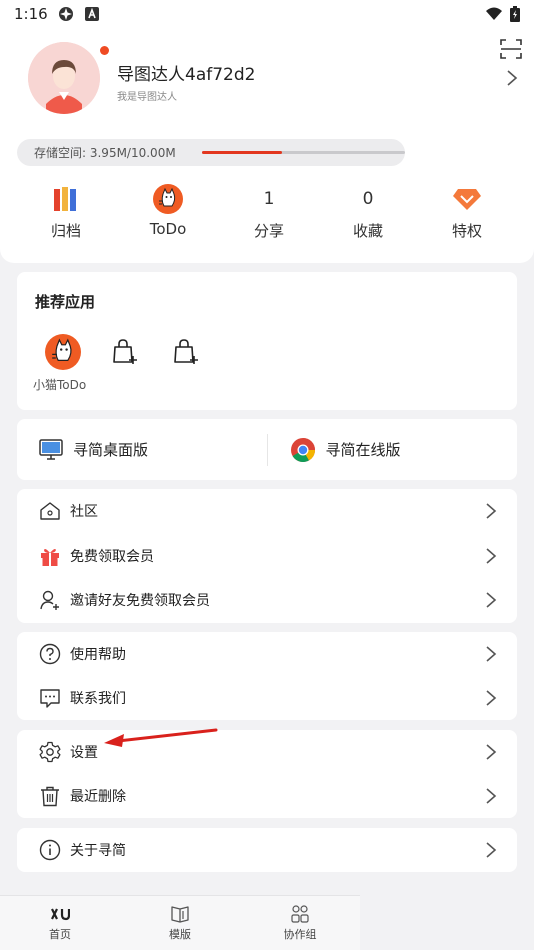 Image resolution: width=534 pixels, height=950 pixels. I want to click on avatar-person-icon, so click(64, 78).